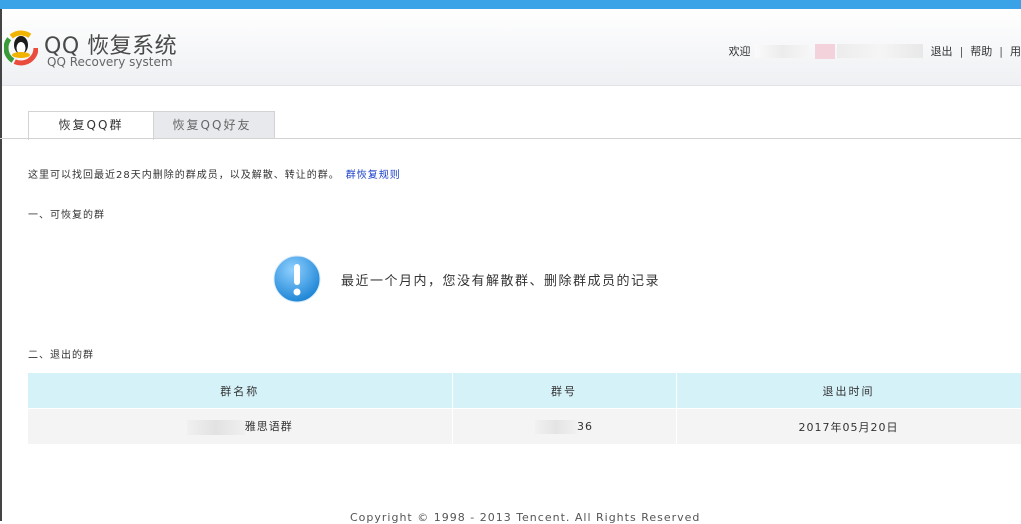 The image size is (1021, 524). Describe the element at coordinates (66, 215) in the screenshot. I see `section-recoverable-title: 一、可恢复的群` at that location.